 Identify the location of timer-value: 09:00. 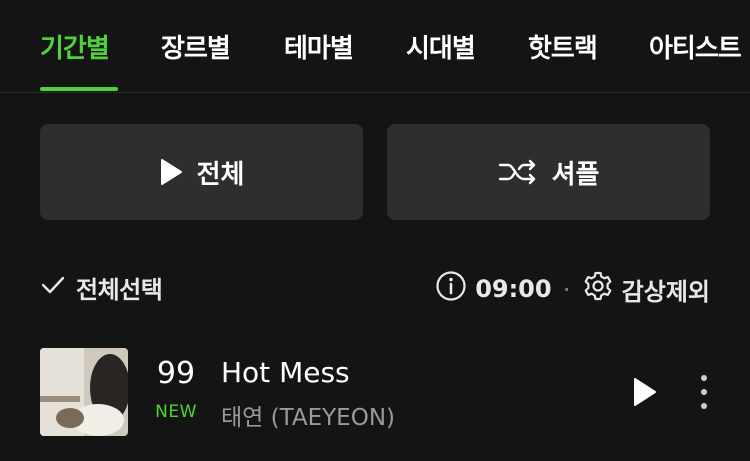
(513, 289).